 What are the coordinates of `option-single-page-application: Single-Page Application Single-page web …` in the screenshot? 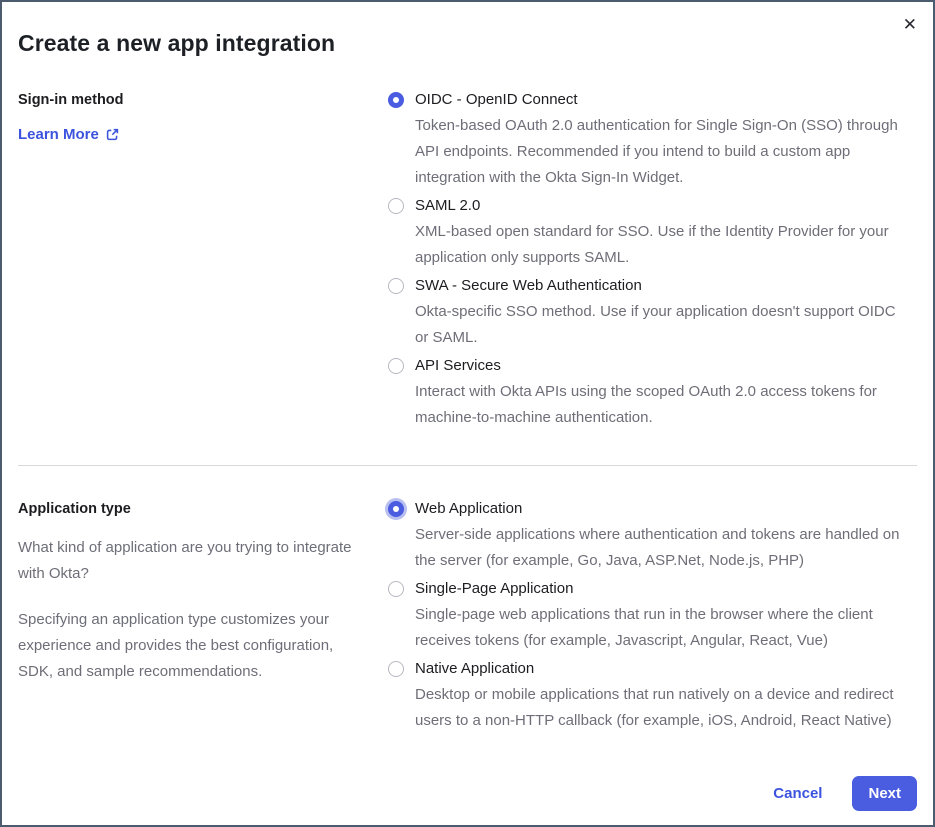 It's located at (652, 615).